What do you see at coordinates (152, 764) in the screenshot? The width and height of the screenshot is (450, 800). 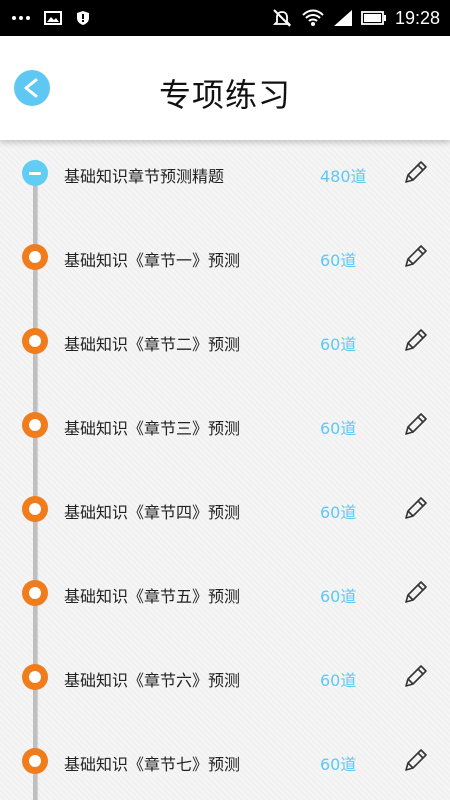 I see `item-label: 基础知识《章节七》预测` at bounding box center [152, 764].